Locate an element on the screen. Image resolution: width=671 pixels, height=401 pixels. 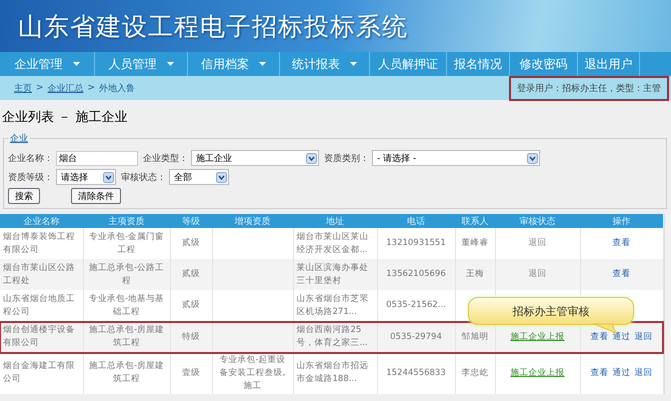
page-title: 企业列表 － 施工企业 is located at coordinates (64, 118).